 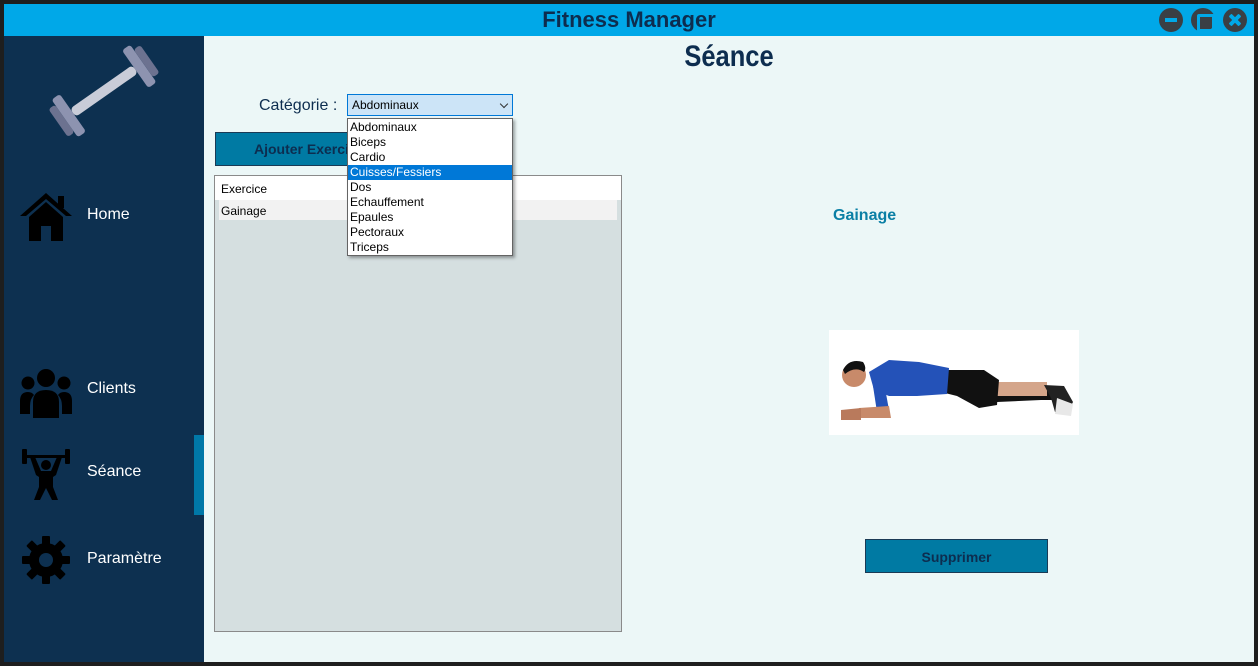 What do you see at coordinates (430, 232) in the screenshot?
I see `dropdown-option: Pectoraux` at bounding box center [430, 232].